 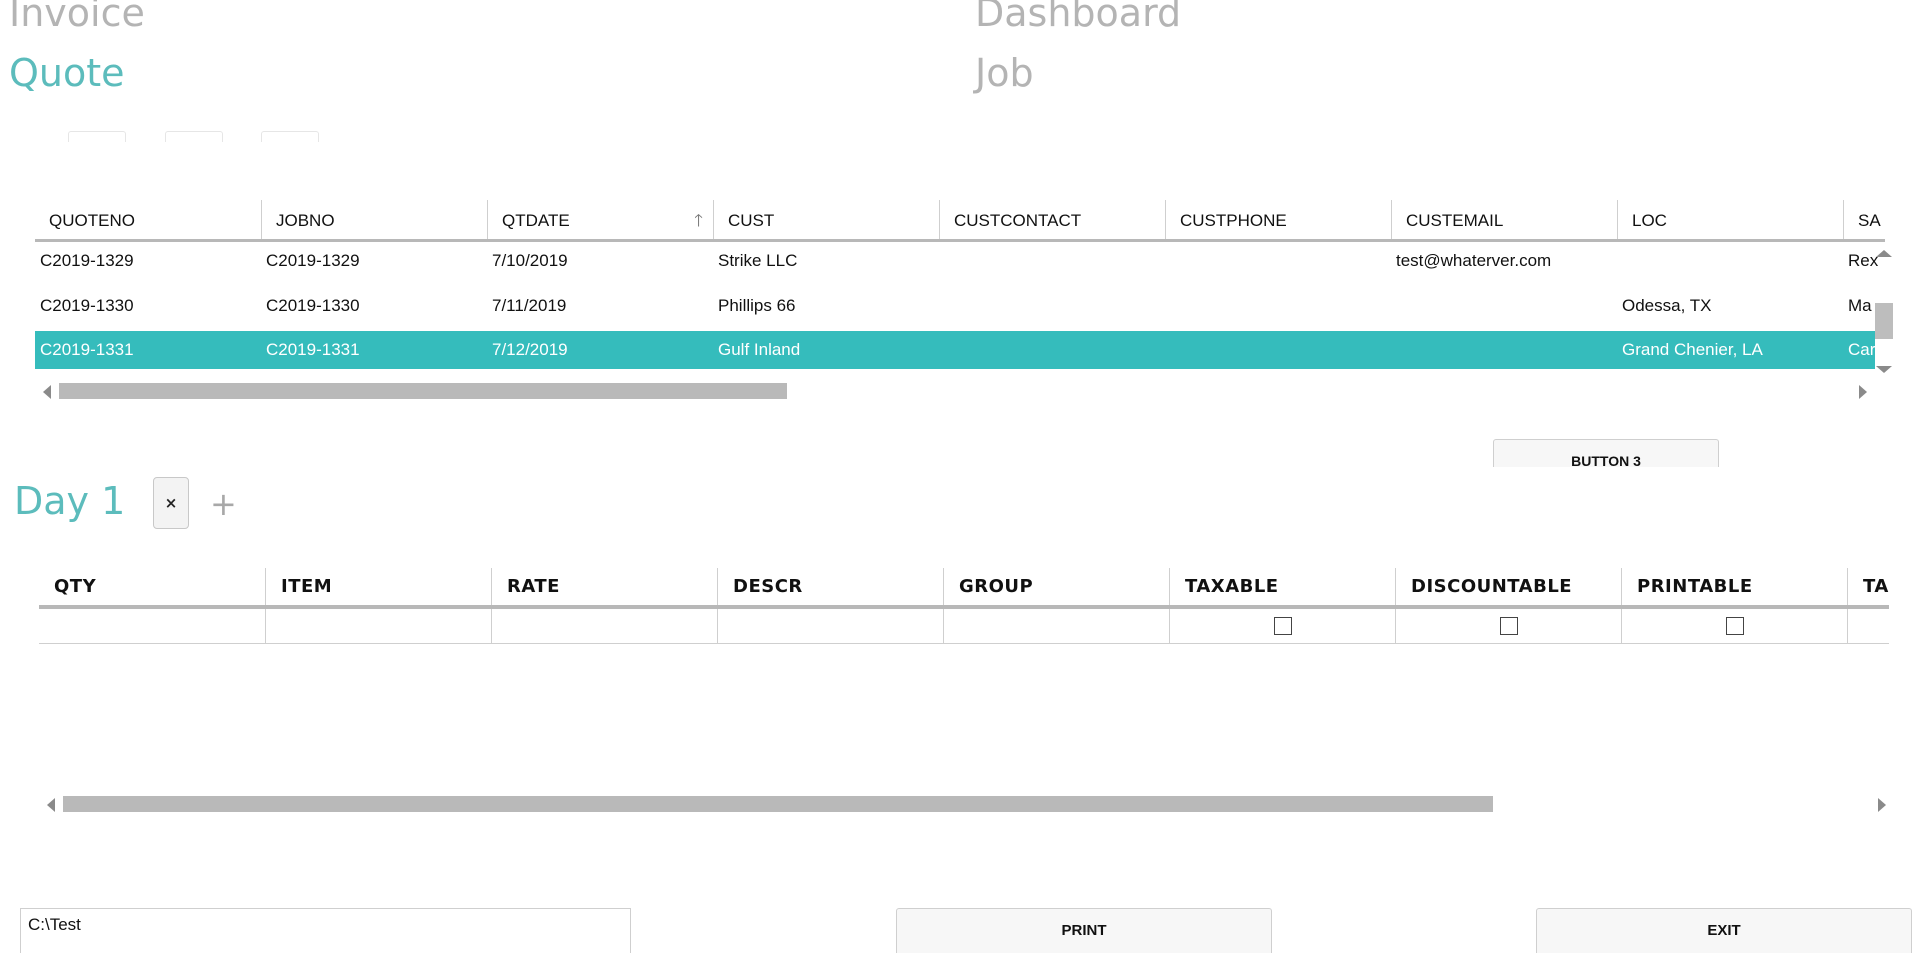 I want to click on column-header-cust: CUST, so click(x=826, y=219).